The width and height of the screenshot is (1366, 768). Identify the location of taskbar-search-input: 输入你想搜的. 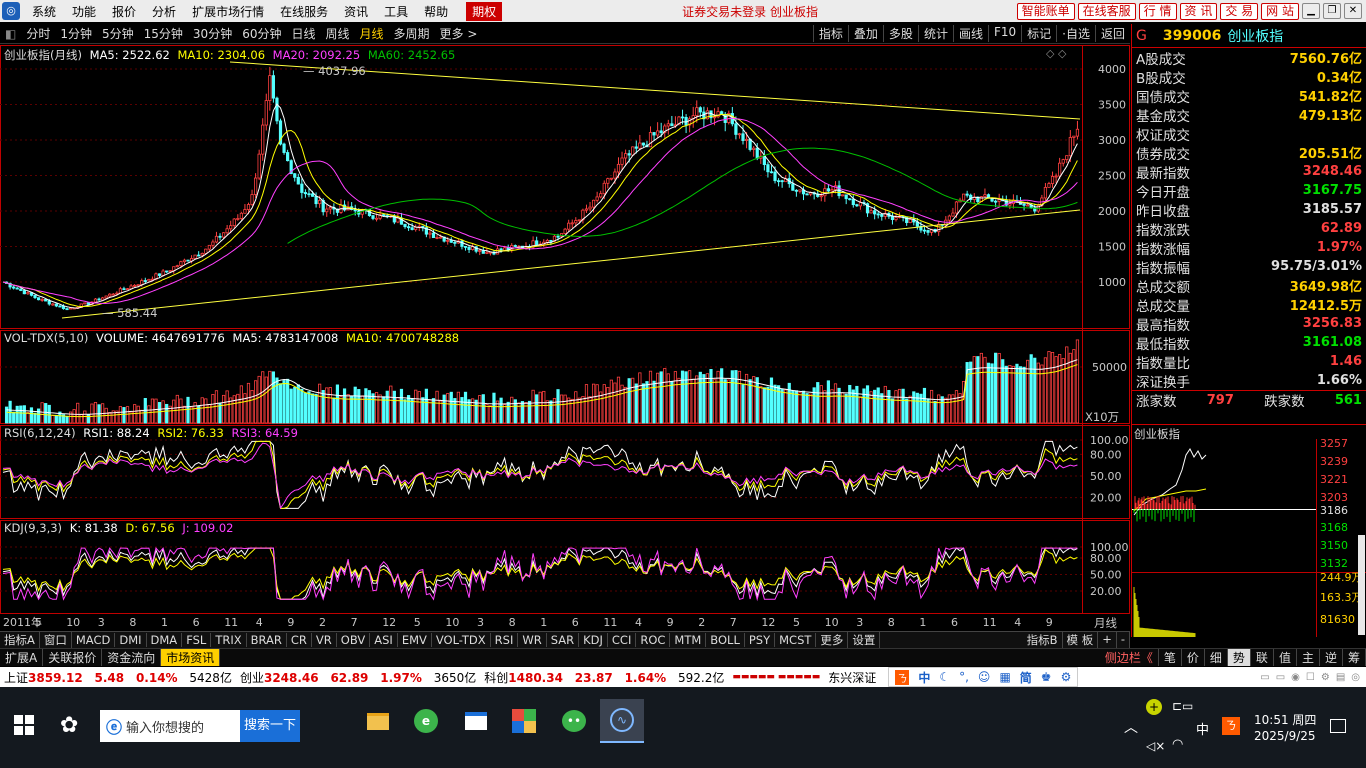
(165, 726).